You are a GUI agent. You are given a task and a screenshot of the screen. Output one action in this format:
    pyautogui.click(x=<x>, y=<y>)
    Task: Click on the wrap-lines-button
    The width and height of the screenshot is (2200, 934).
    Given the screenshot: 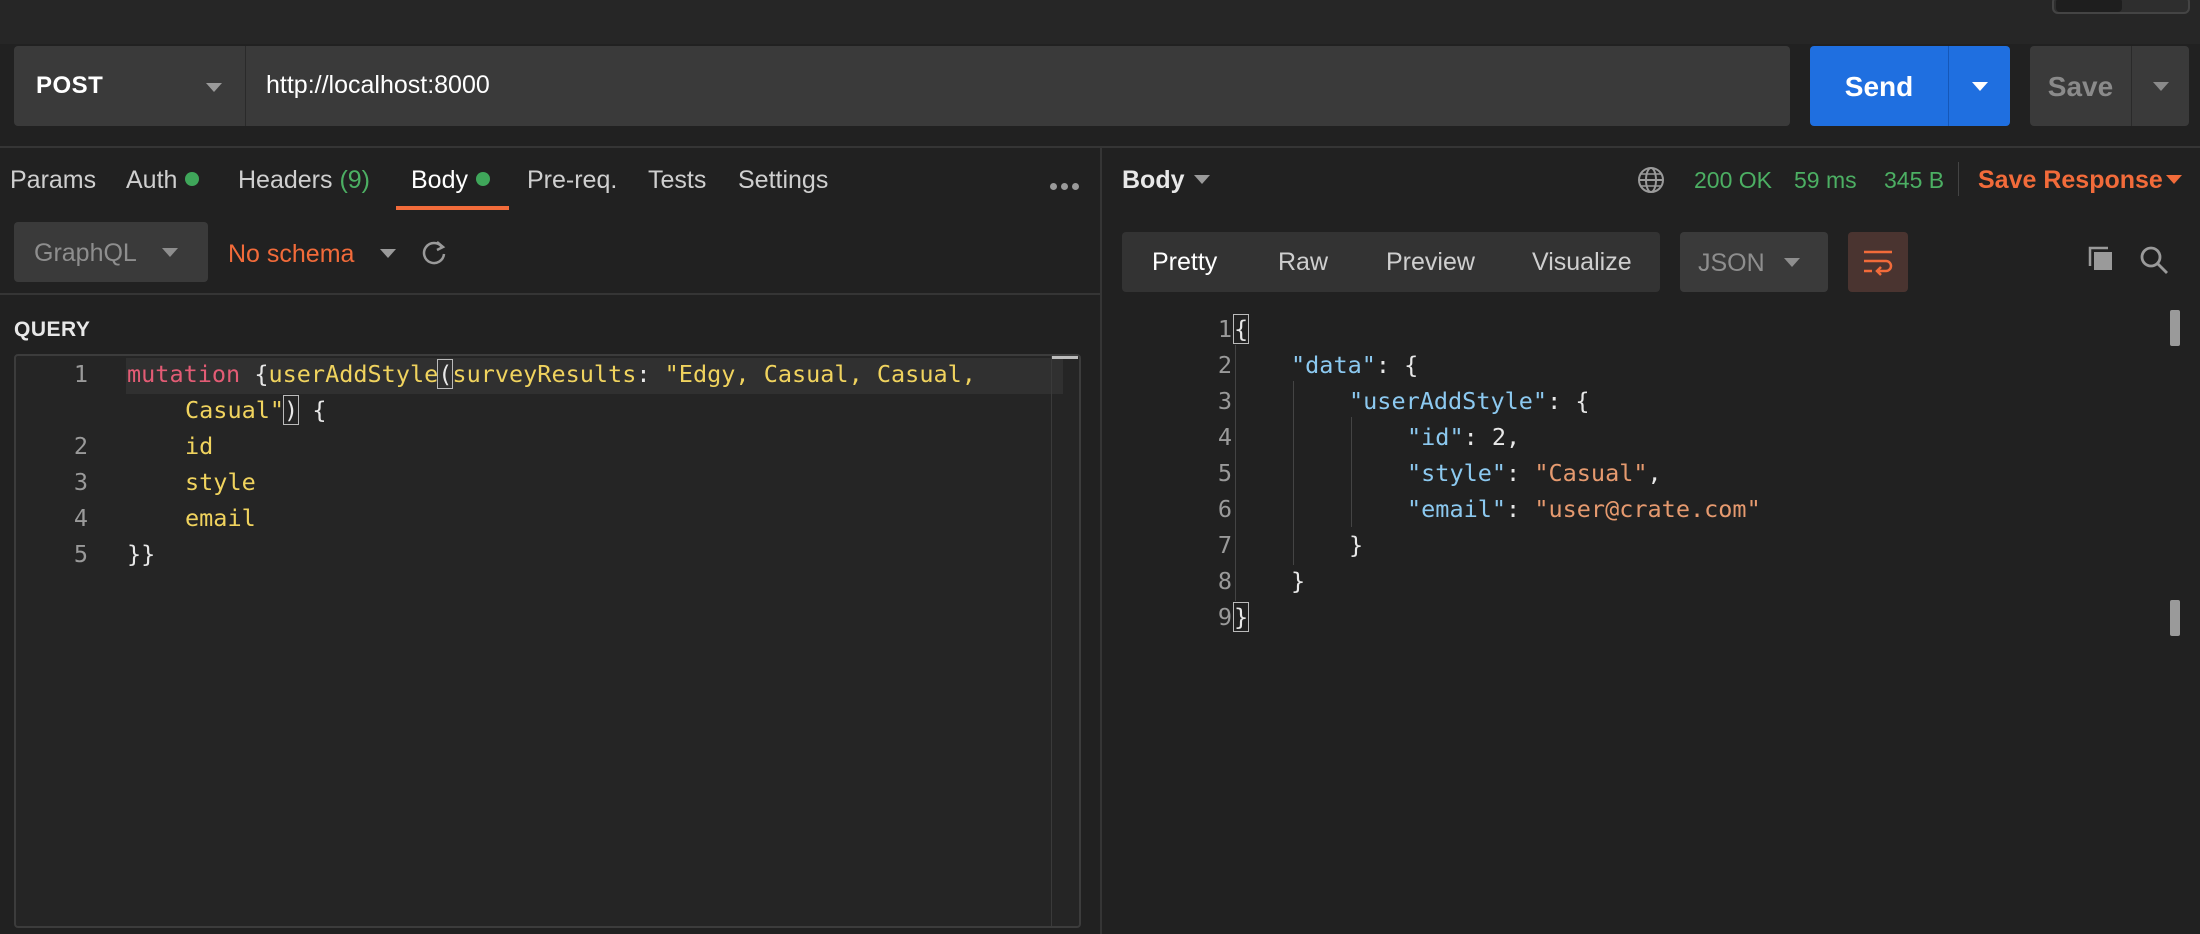 What is the action you would take?
    pyautogui.click(x=1878, y=262)
    